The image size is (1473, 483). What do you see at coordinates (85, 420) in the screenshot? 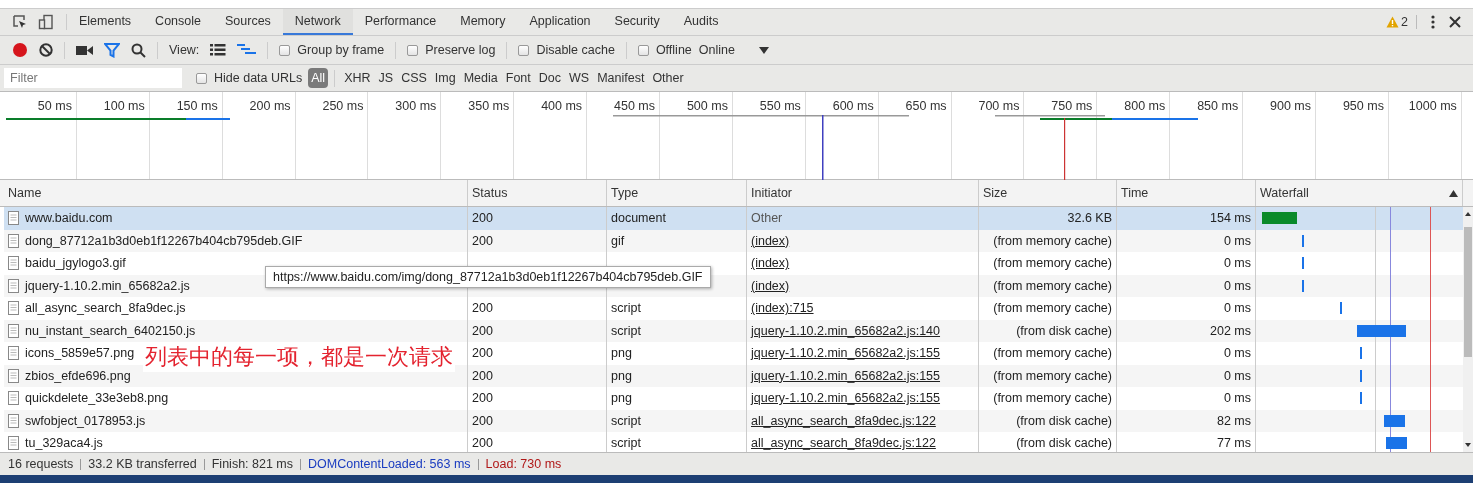
I see `request-name: swfobject_0178953.js` at bounding box center [85, 420].